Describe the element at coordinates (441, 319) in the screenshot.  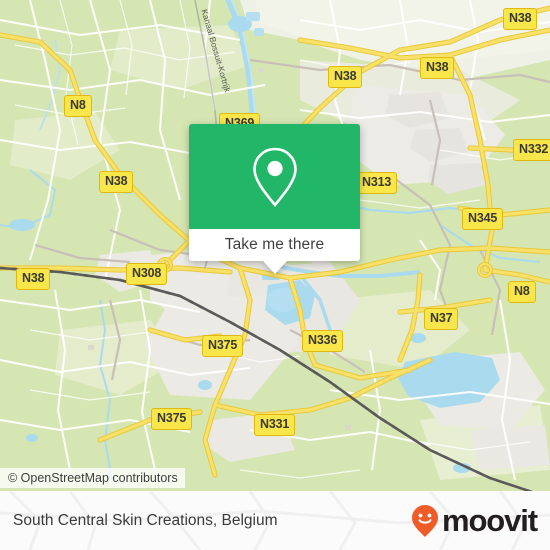
I see `road-shield-n37: N37` at that location.